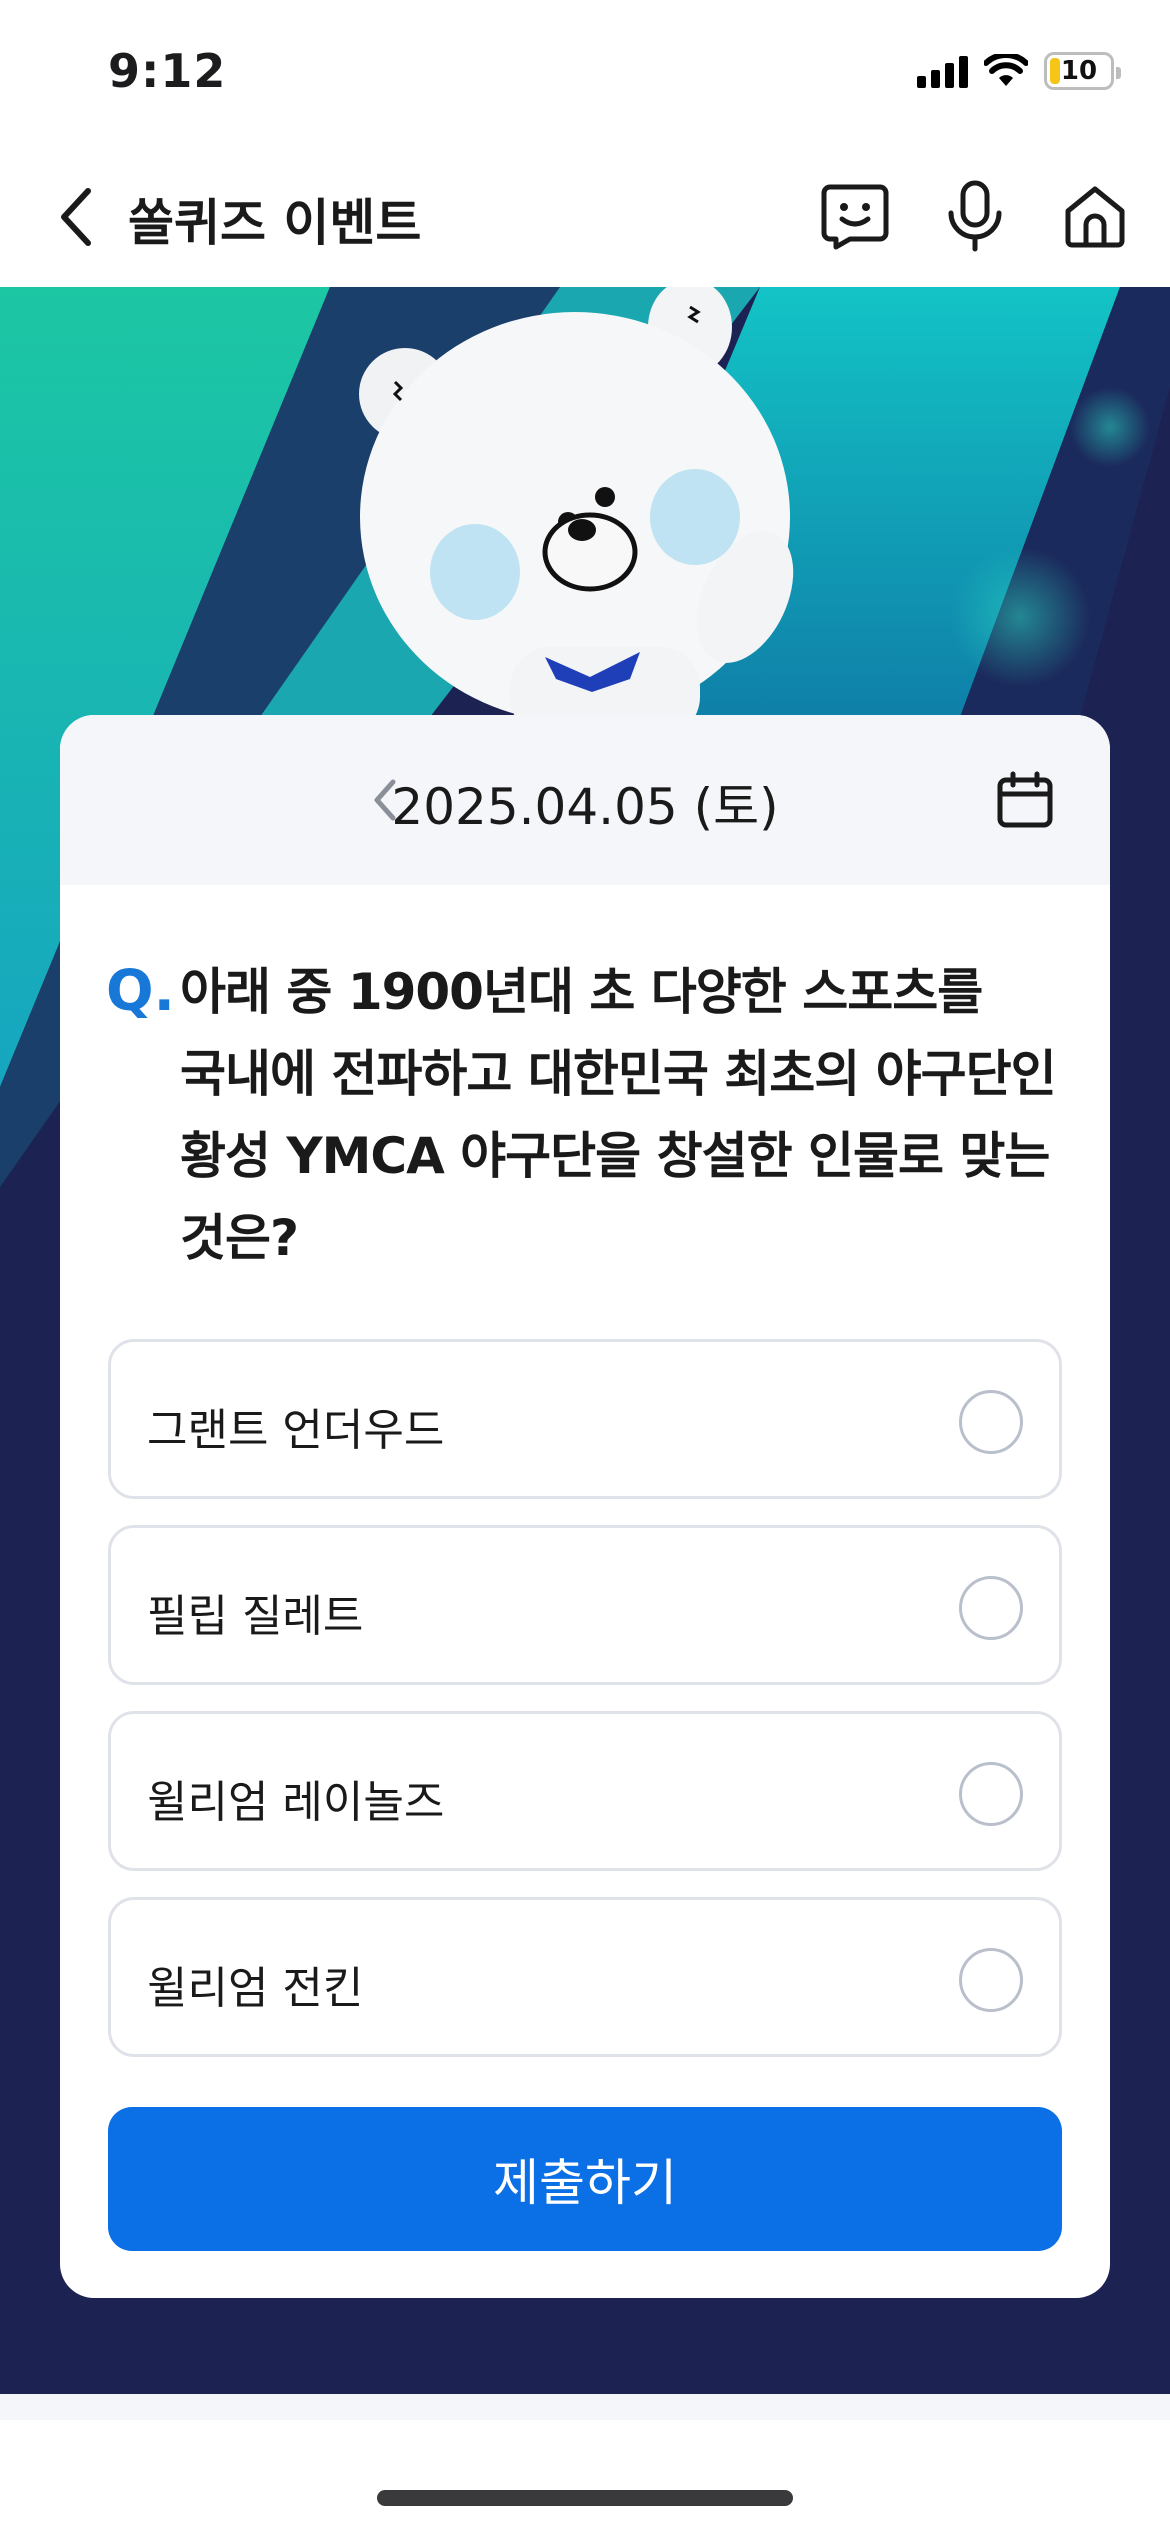  I want to click on question-prefix: Q., so click(140, 991).